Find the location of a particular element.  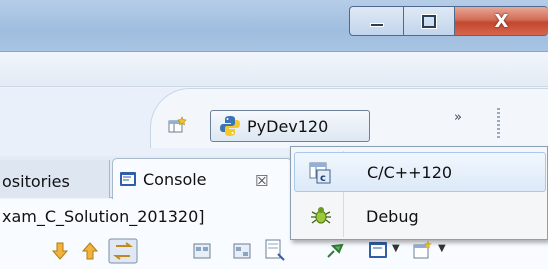

overflow-chevron-icon: » is located at coordinates (458, 117).